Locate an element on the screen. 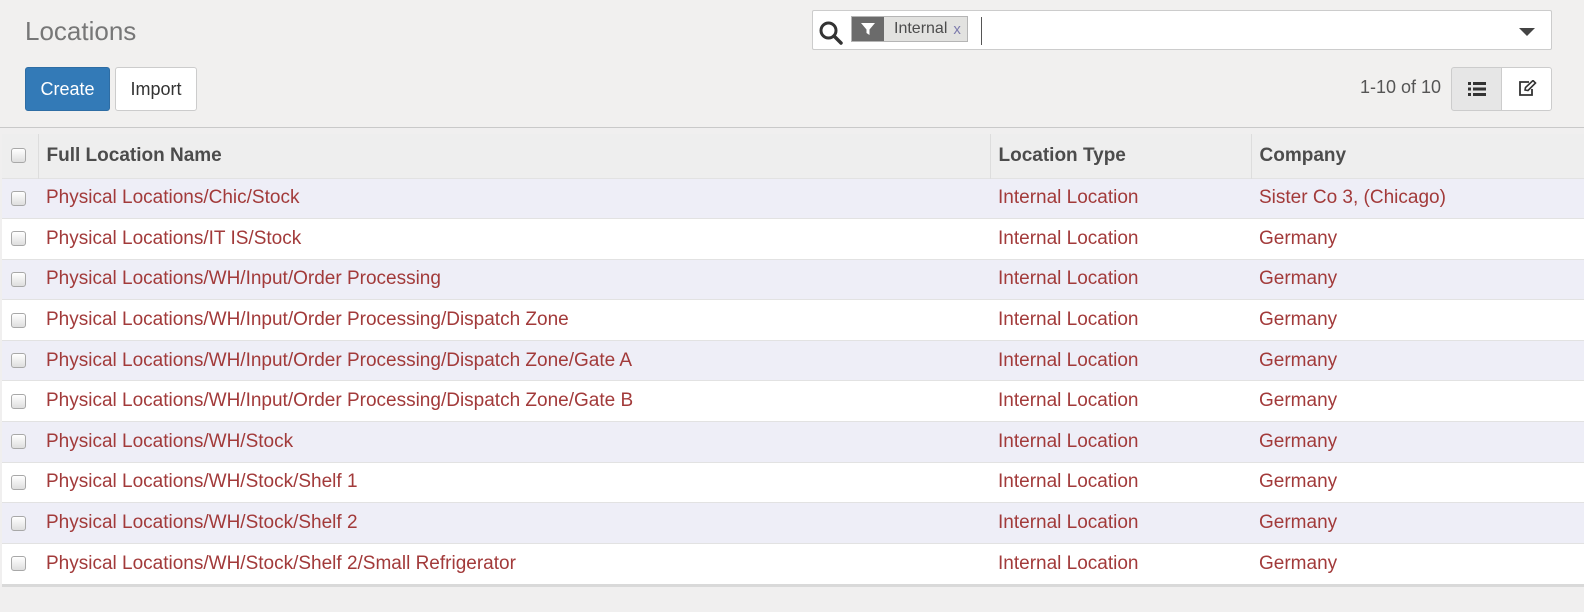  search-facet: Internal x is located at coordinates (909, 29).